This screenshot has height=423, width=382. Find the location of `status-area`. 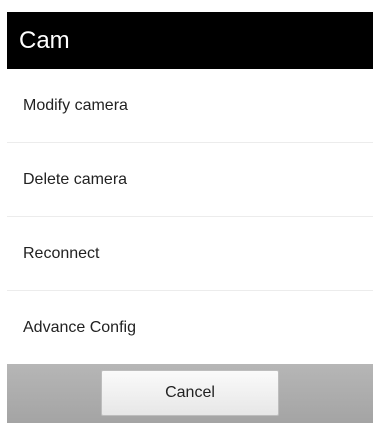

status-area is located at coordinates (191, 6).